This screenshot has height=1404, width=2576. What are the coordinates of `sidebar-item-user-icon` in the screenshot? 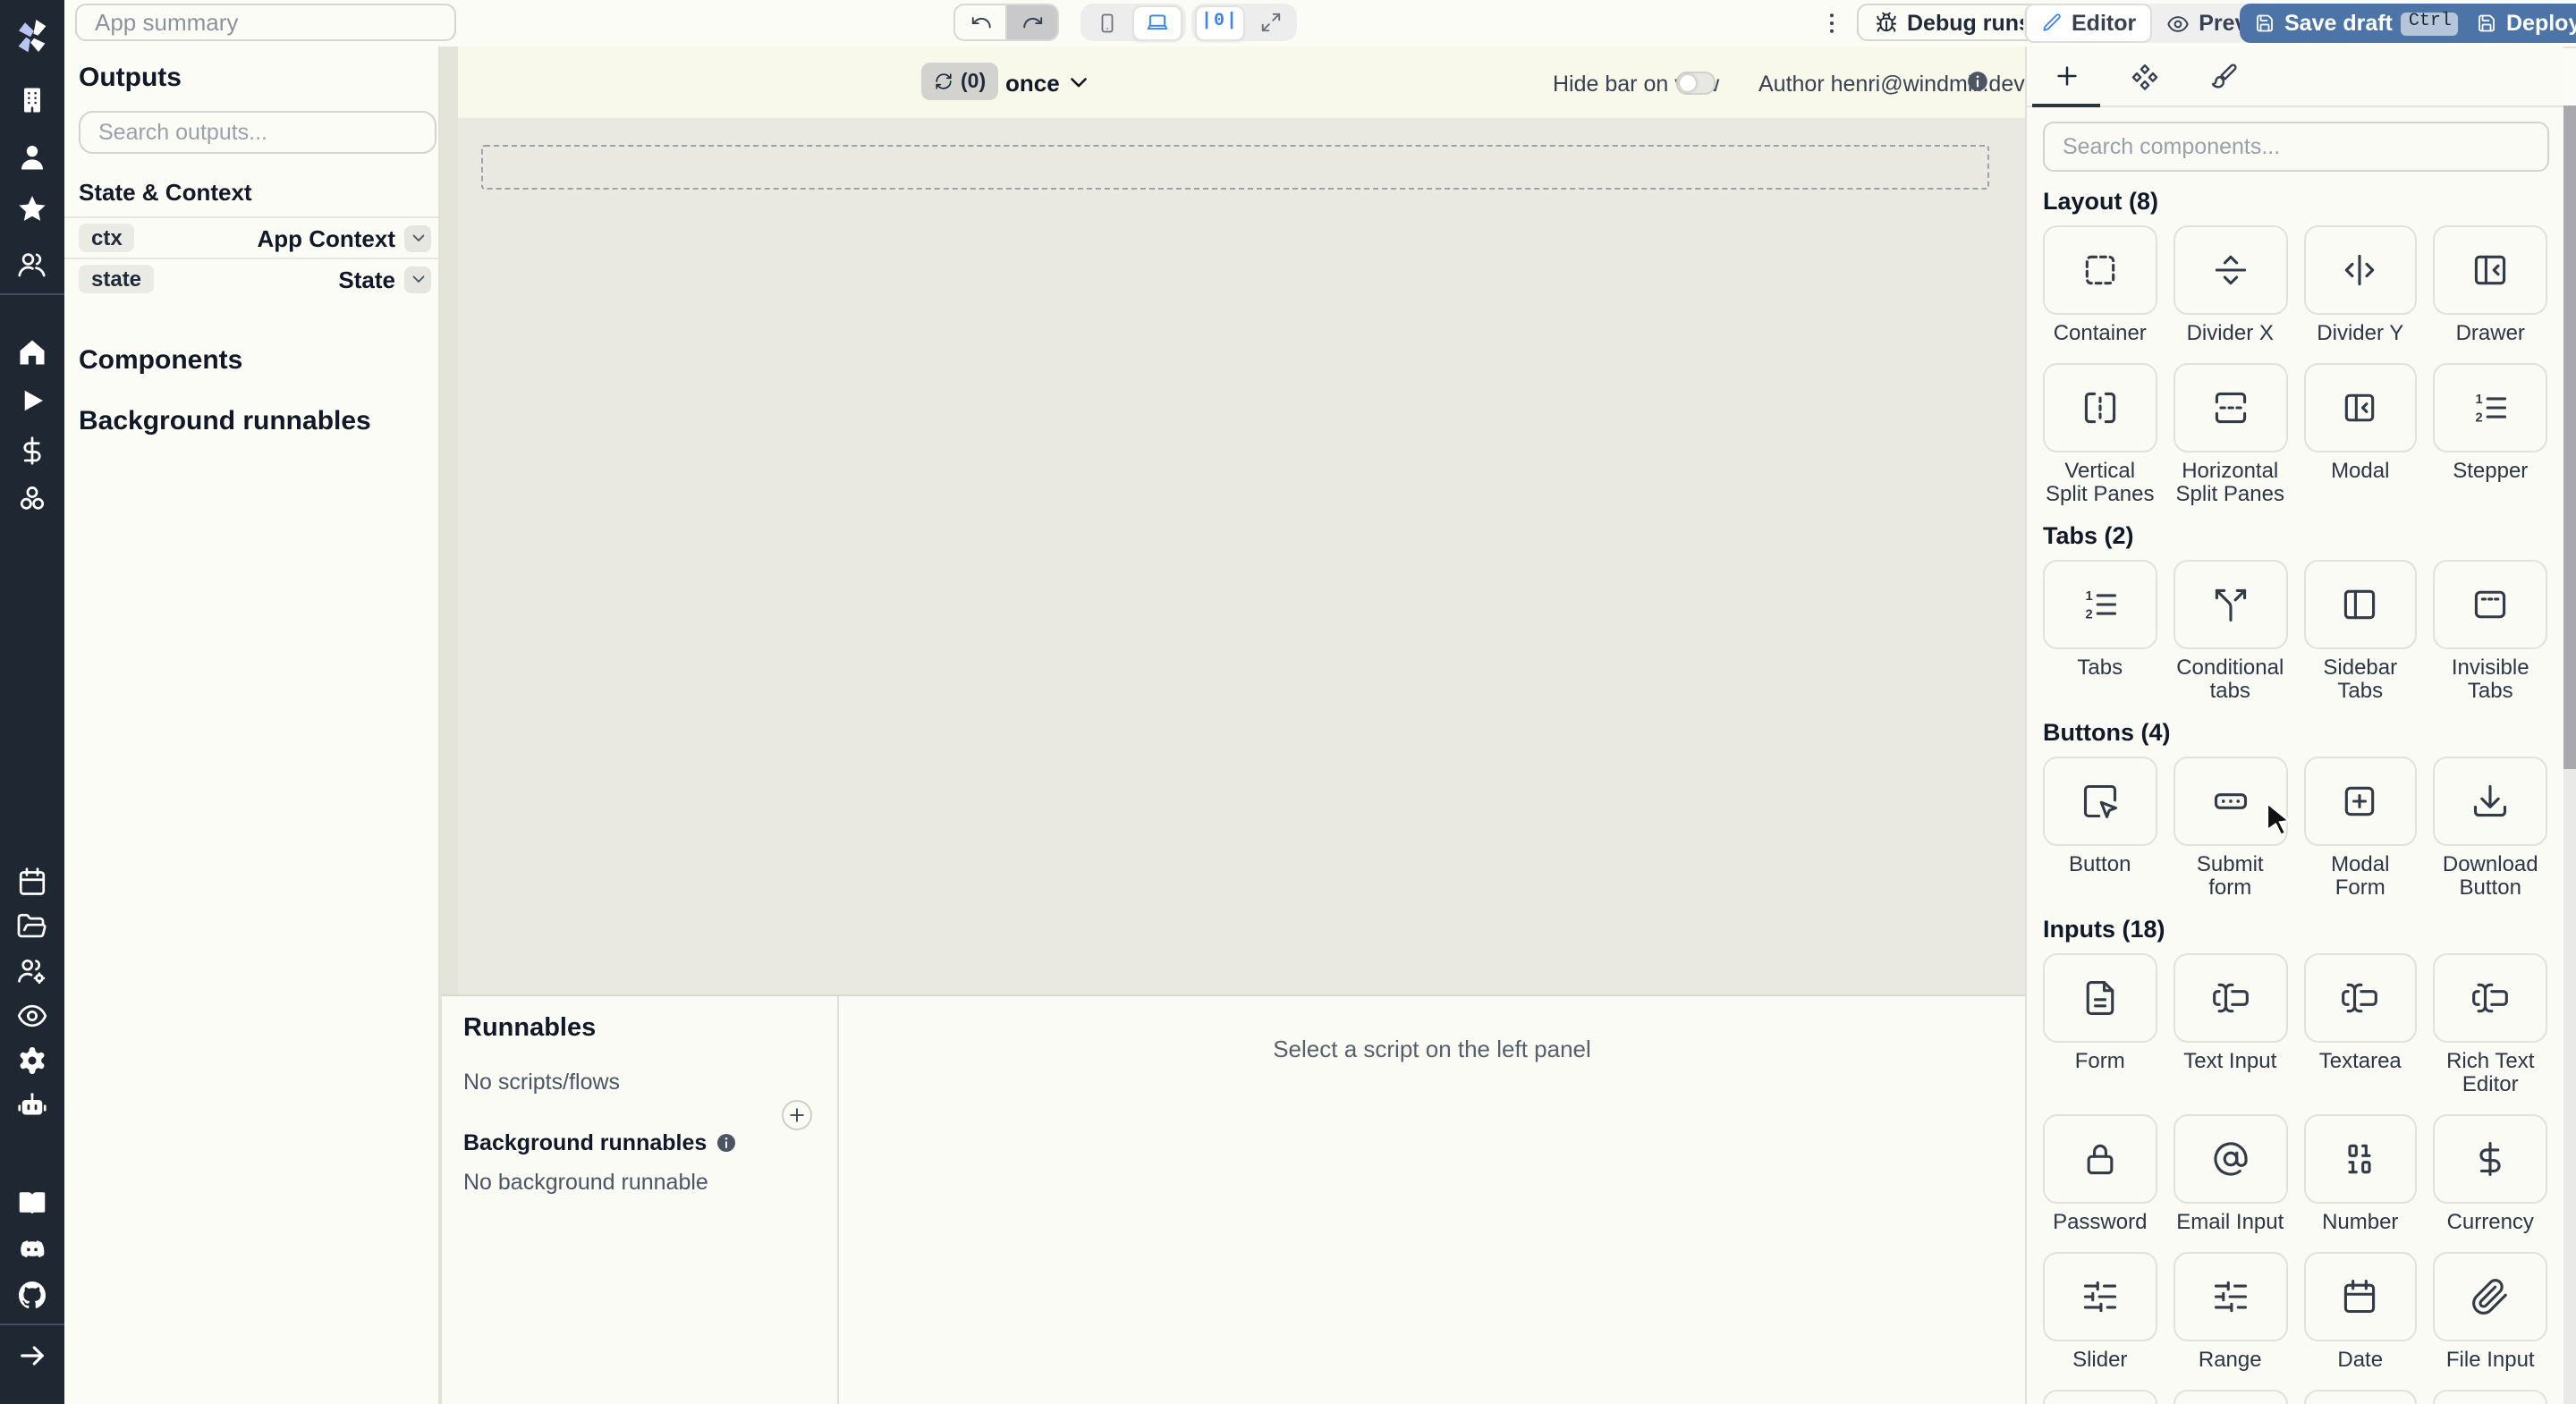 It's located at (32, 157).